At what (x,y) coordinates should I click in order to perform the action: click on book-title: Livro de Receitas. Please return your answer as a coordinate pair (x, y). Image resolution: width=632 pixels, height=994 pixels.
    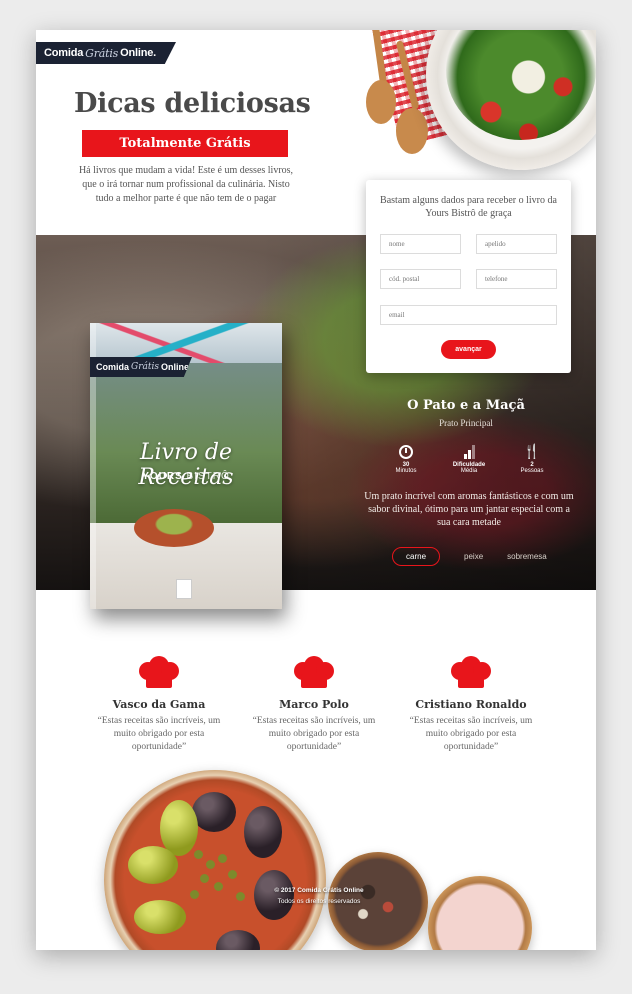
    Looking at the image, I should click on (186, 465).